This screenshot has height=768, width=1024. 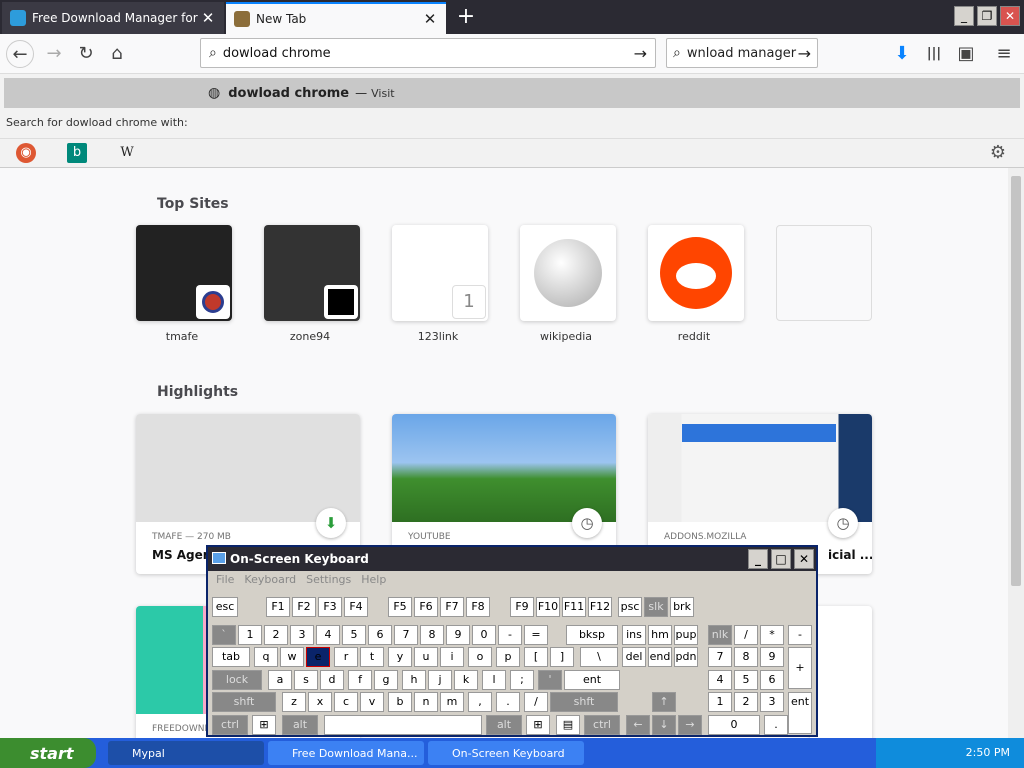 What do you see at coordinates (266, 657) in the screenshot?
I see `osk-key-q: q` at bounding box center [266, 657].